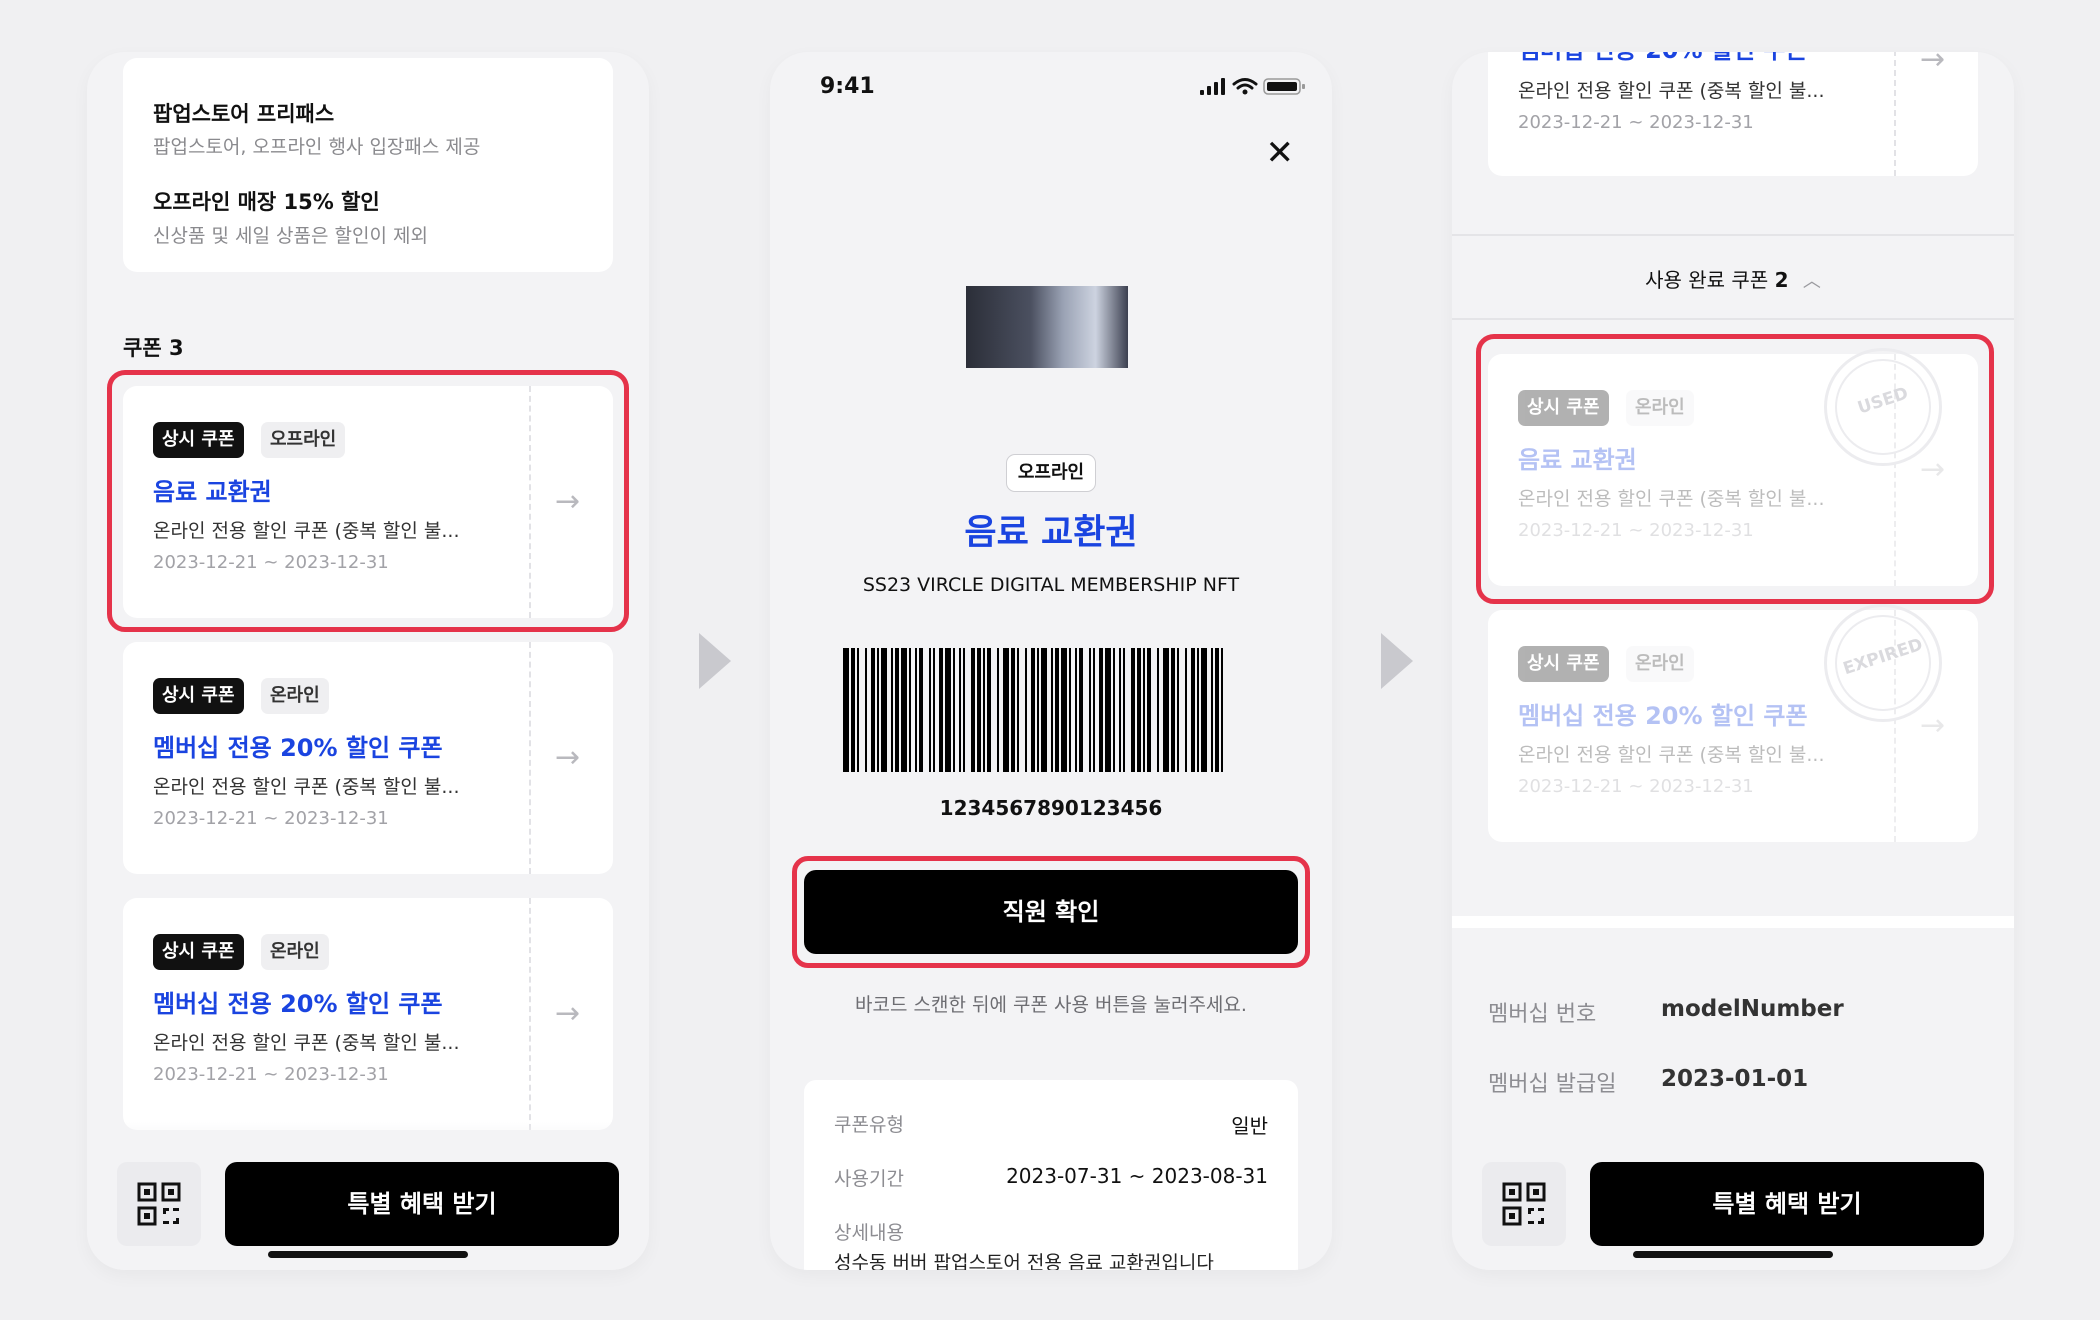 The height and width of the screenshot is (1320, 2100). Describe the element at coordinates (1284, 86) in the screenshot. I see `battery-icon` at that location.